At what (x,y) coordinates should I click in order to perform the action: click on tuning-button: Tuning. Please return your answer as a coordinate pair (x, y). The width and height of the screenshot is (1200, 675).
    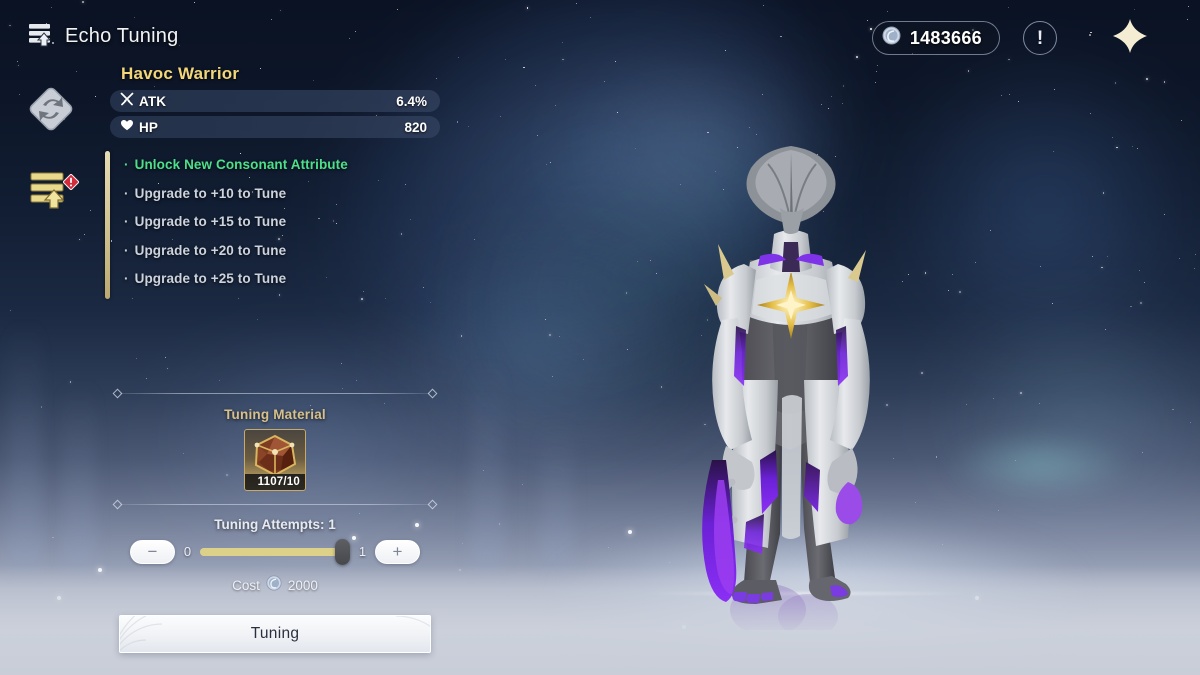
    Looking at the image, I should click on (275, 633).